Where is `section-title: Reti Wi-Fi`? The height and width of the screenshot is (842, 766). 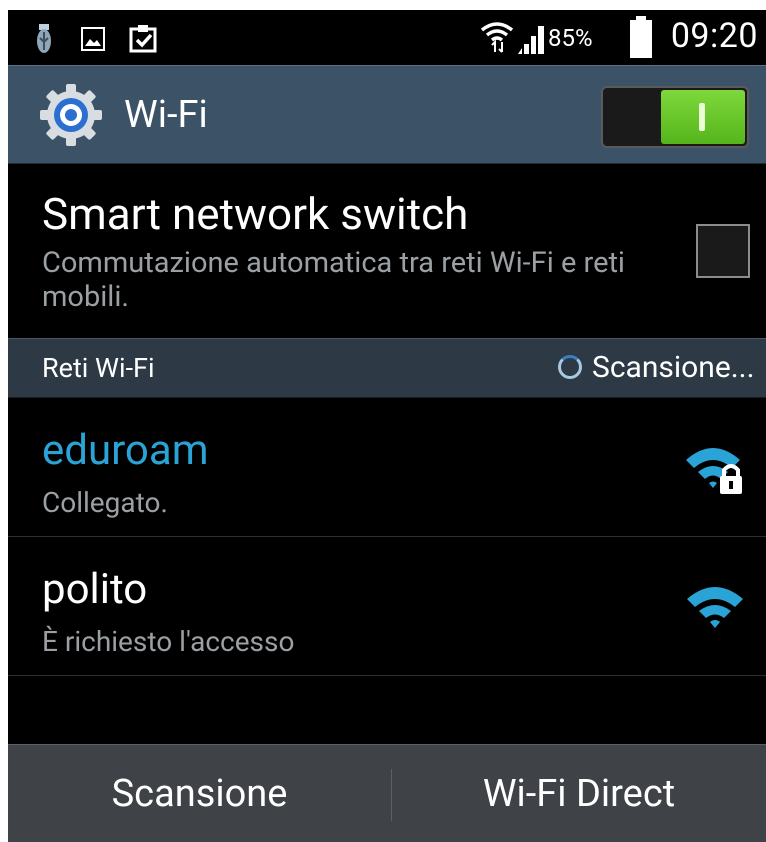
section-title: Reti Wi-Fi is located at coordinates (98, 368).